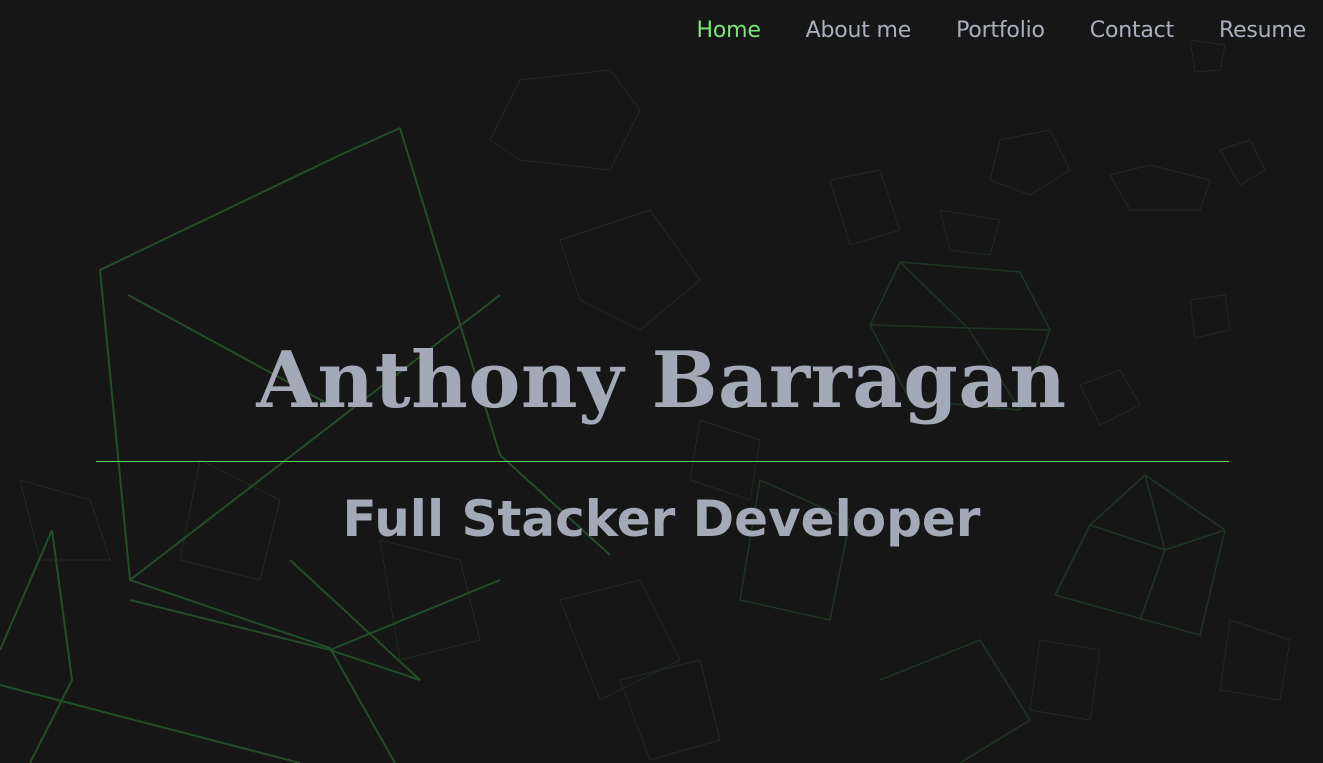 The image size is (1323, 763). Describe the element at coordinates (729, 30) in the screenshot. I see `nav-home-link: Home` at that location.